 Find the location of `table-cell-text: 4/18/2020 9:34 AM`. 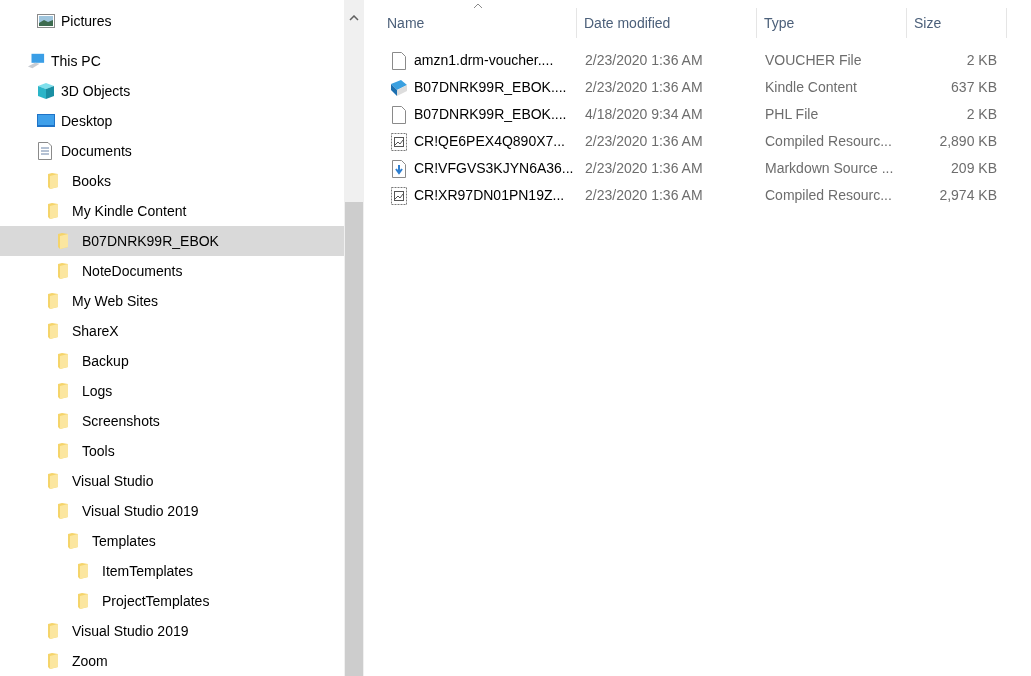

table-cell-text: 4/18/2020 9:34 AM is located at coordinates (644, 114).